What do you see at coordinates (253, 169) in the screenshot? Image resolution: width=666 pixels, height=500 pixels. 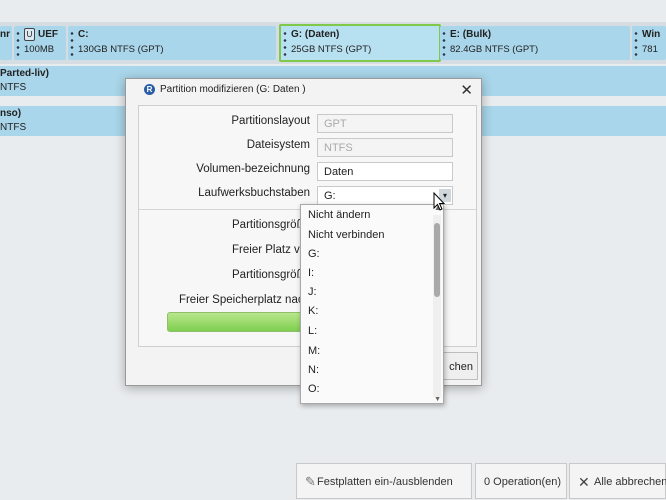 I see `label-volume-name: Volumen-bezeichnung` at bounding box center [253, 169].